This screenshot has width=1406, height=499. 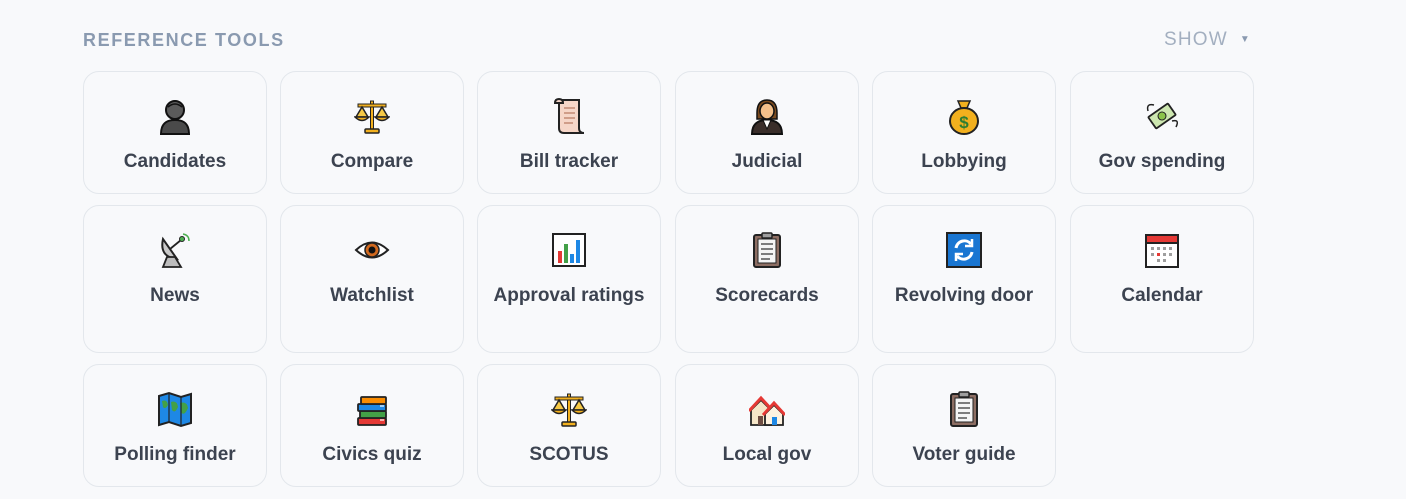 I want to click on tool-label: Revolving door, so click(x=964, y=295).